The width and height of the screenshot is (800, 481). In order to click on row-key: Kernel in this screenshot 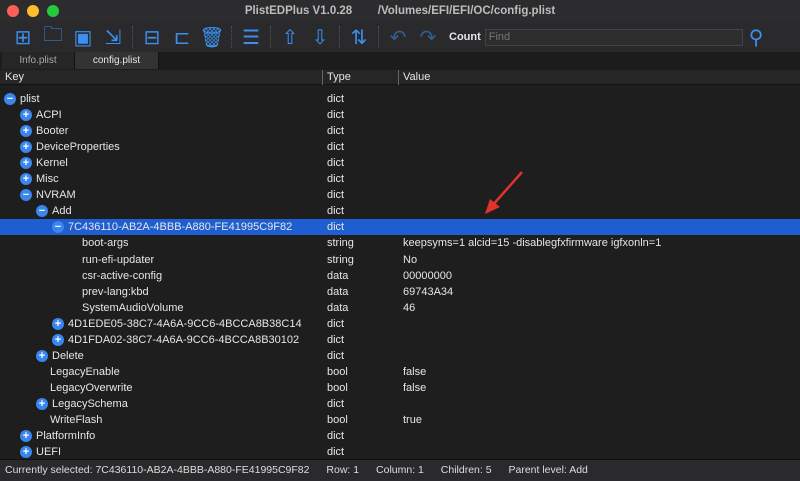, I will do `click(52, 163)`.